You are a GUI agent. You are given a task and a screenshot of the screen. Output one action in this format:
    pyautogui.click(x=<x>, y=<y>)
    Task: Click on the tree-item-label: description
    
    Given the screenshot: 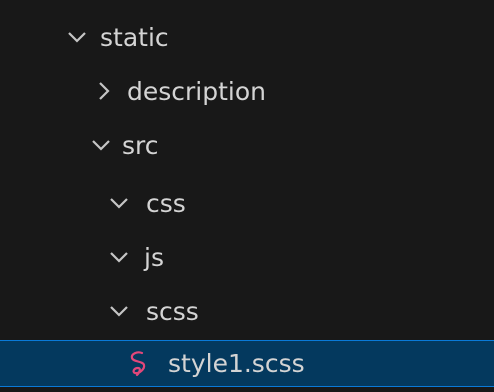 What is the action you would take?
    pyautogui.click(x=197, y=91)
    